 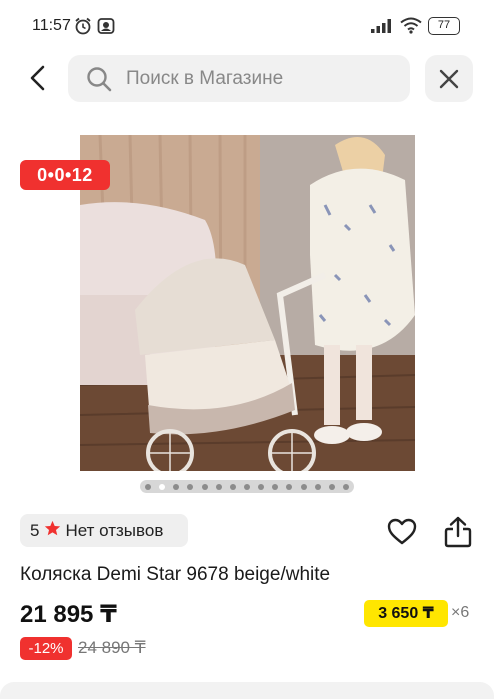 What do you see at coordinates (83, 28) in the screenshot?
I see `alarm-icon` at bounding box center [83, 28].